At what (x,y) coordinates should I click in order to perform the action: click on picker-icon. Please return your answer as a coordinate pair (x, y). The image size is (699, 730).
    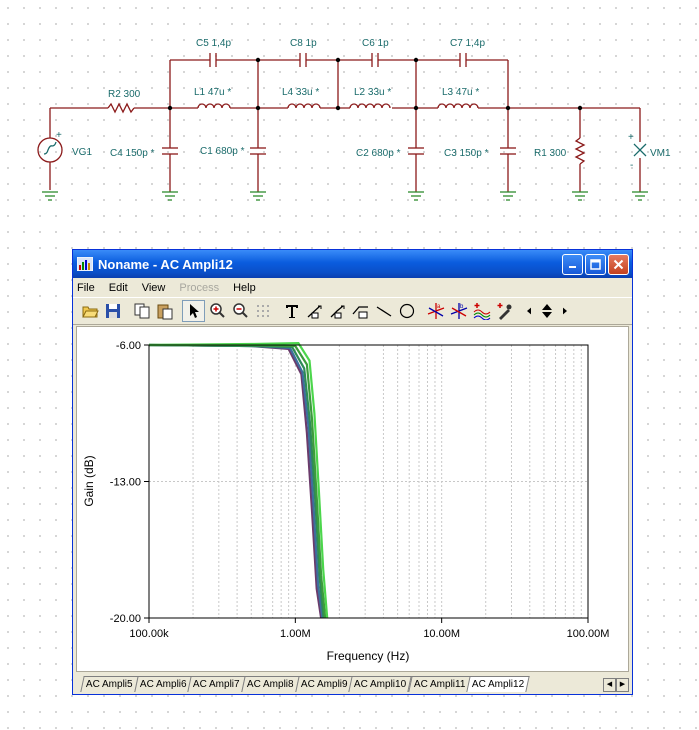
    Looking at the image, I should click on (504, 311).